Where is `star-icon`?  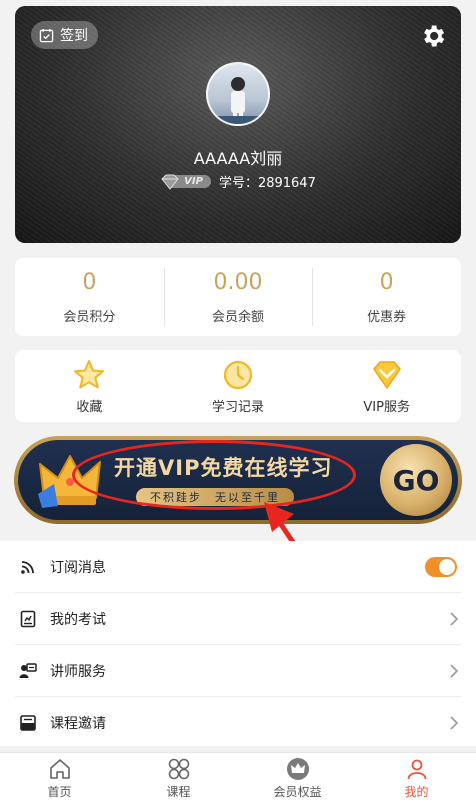 star-icon is located at coordinates (89, 373).